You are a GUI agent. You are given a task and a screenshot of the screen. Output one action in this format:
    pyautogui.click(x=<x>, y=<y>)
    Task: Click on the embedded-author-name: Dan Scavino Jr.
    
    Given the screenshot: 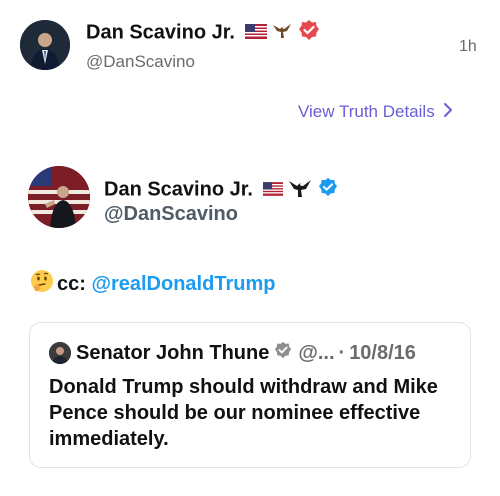 What is the action you would take?
    pyautogui.click(x=221, y=190)
    